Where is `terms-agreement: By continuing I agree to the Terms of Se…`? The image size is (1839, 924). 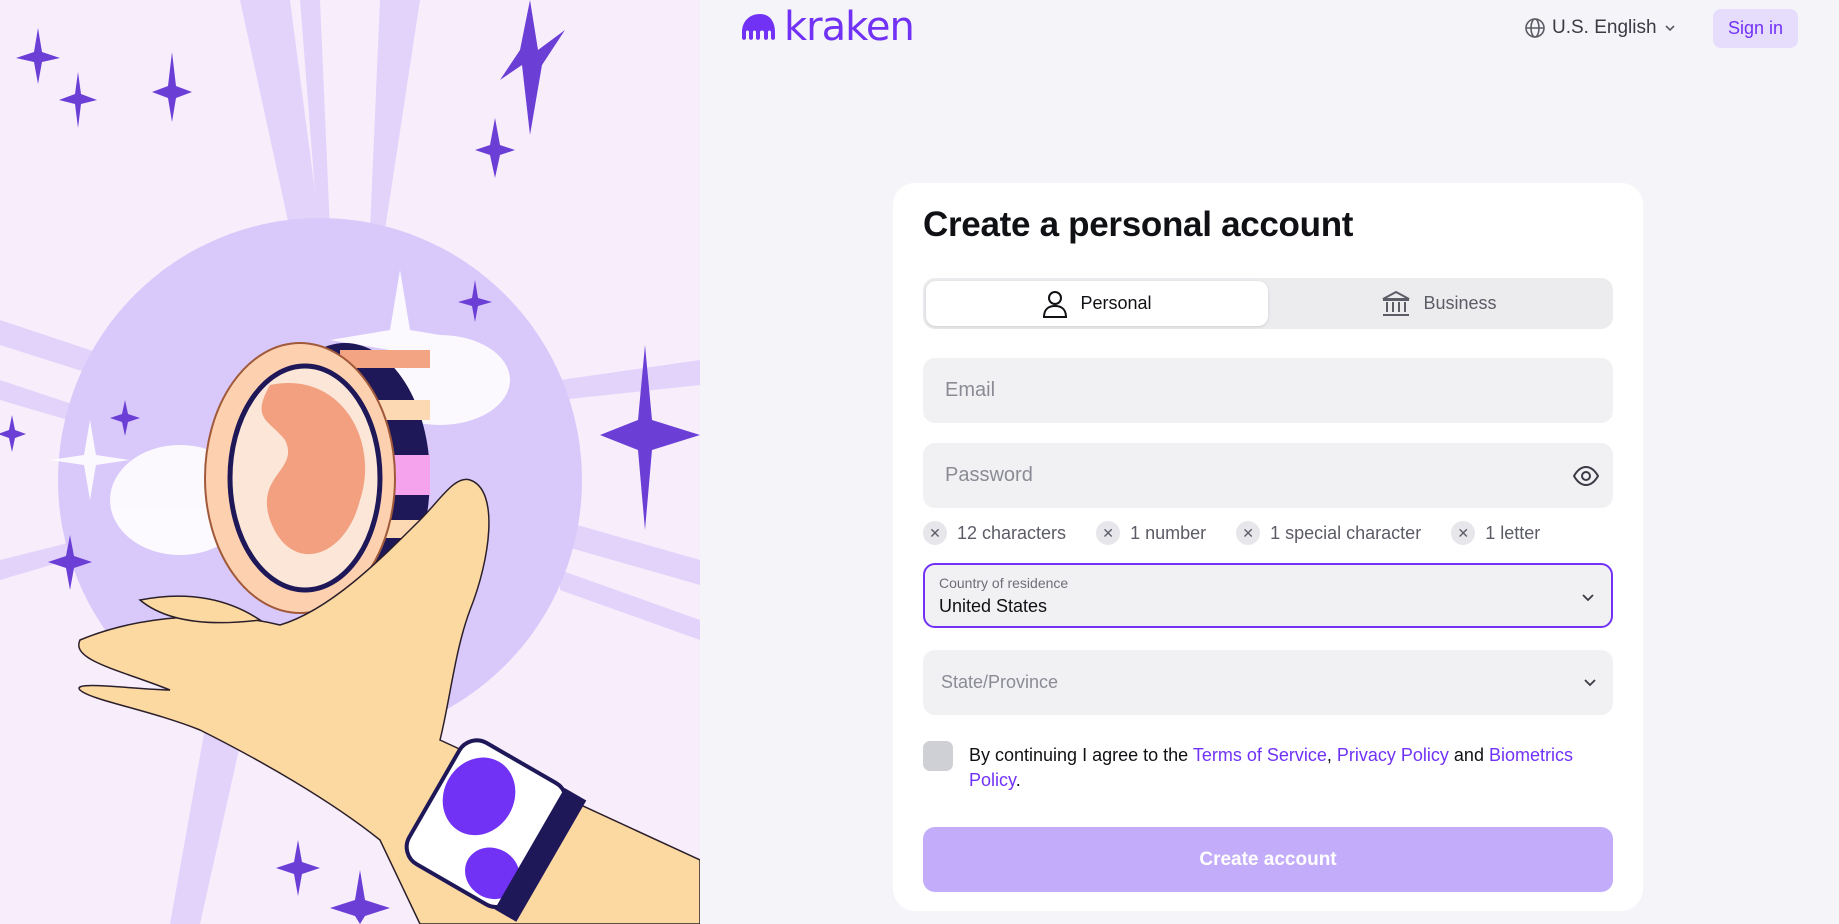 terms-agreement: By continuing I agree to the Terms of Se… is located at coordinates (1268, 767).